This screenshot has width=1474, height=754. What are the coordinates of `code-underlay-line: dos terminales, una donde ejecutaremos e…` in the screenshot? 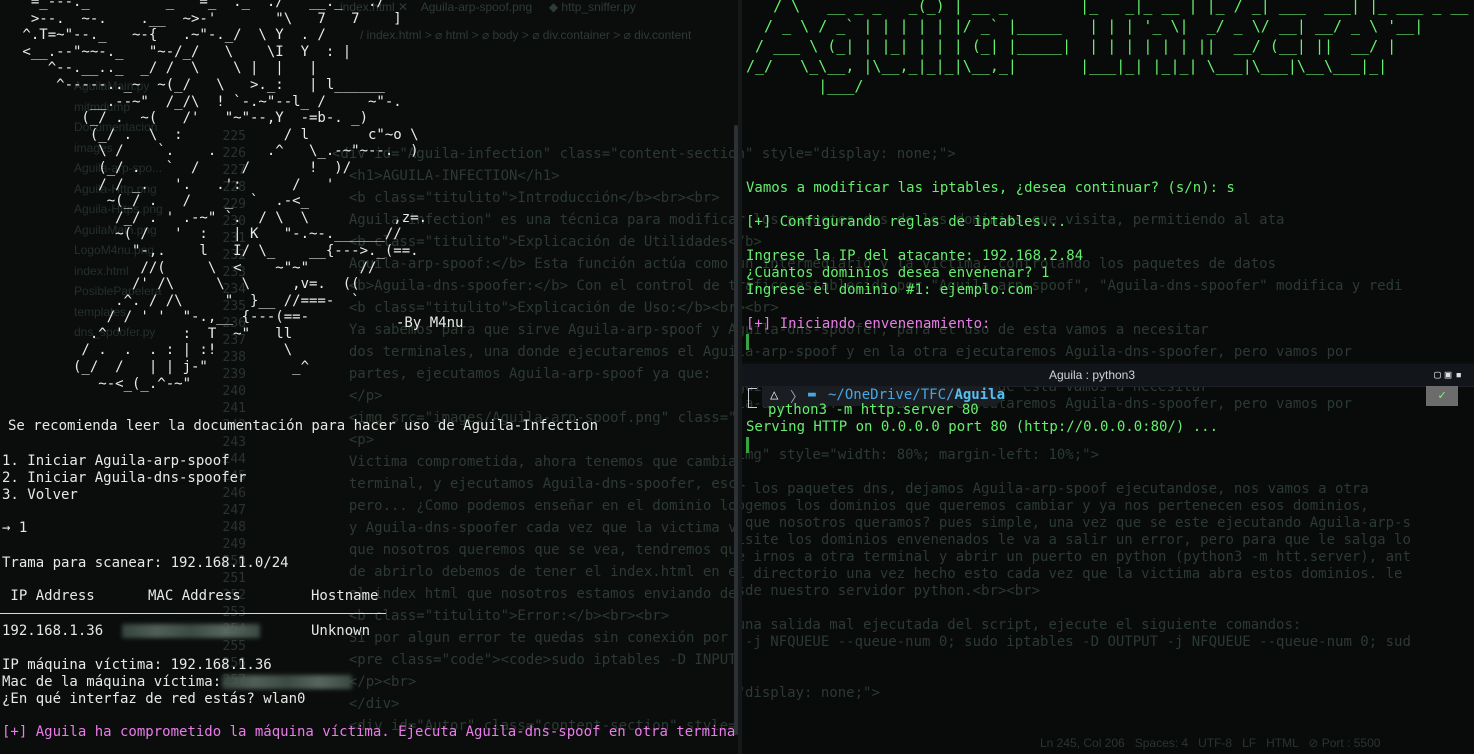 It's located at (1047, 352).